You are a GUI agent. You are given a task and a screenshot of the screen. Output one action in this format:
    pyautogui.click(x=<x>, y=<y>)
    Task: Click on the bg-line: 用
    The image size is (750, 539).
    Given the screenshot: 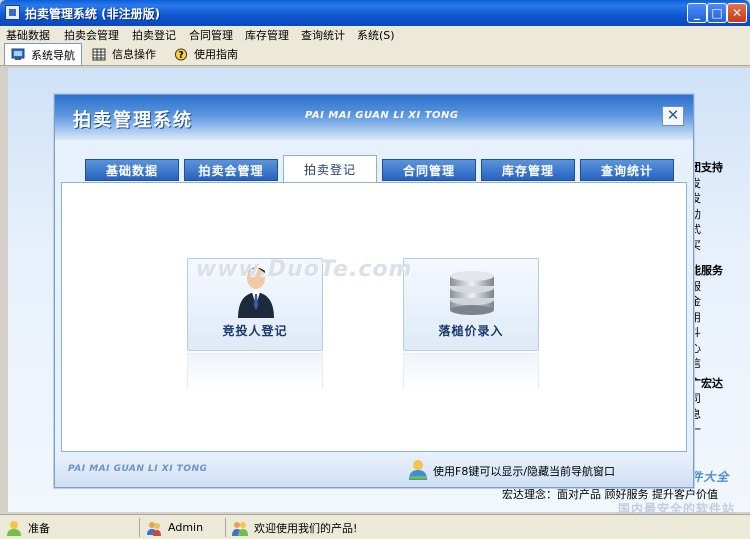 What is the action you would take?
    pyautogui.click(x=695, y=317)
    